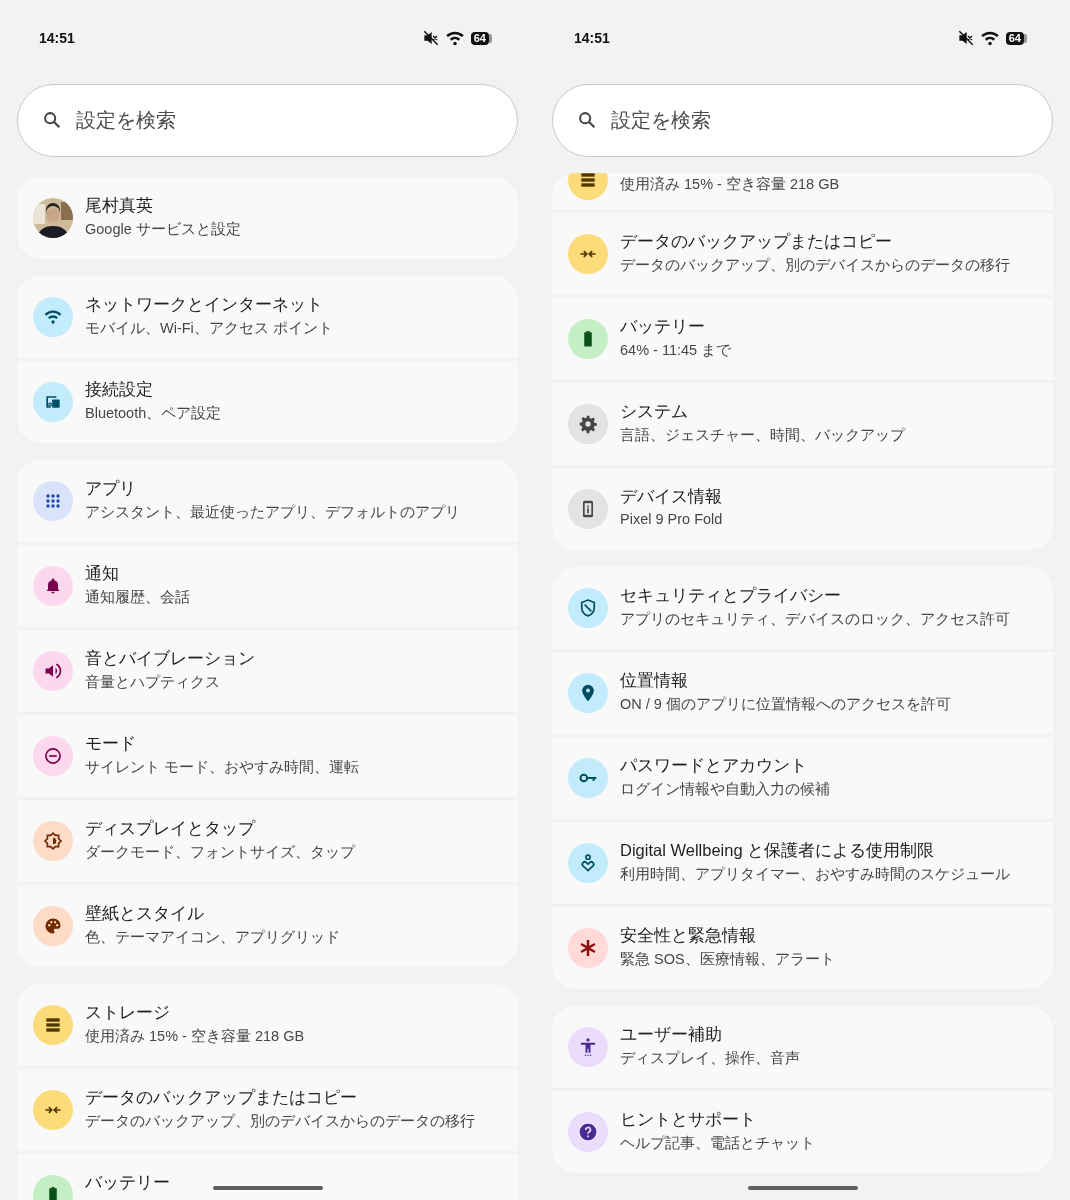 The height and width of the screenshot is (1200, 1070). Describe the element at coordinates (111, 743) in the screenshot. I see `item-title: モード` at that location.